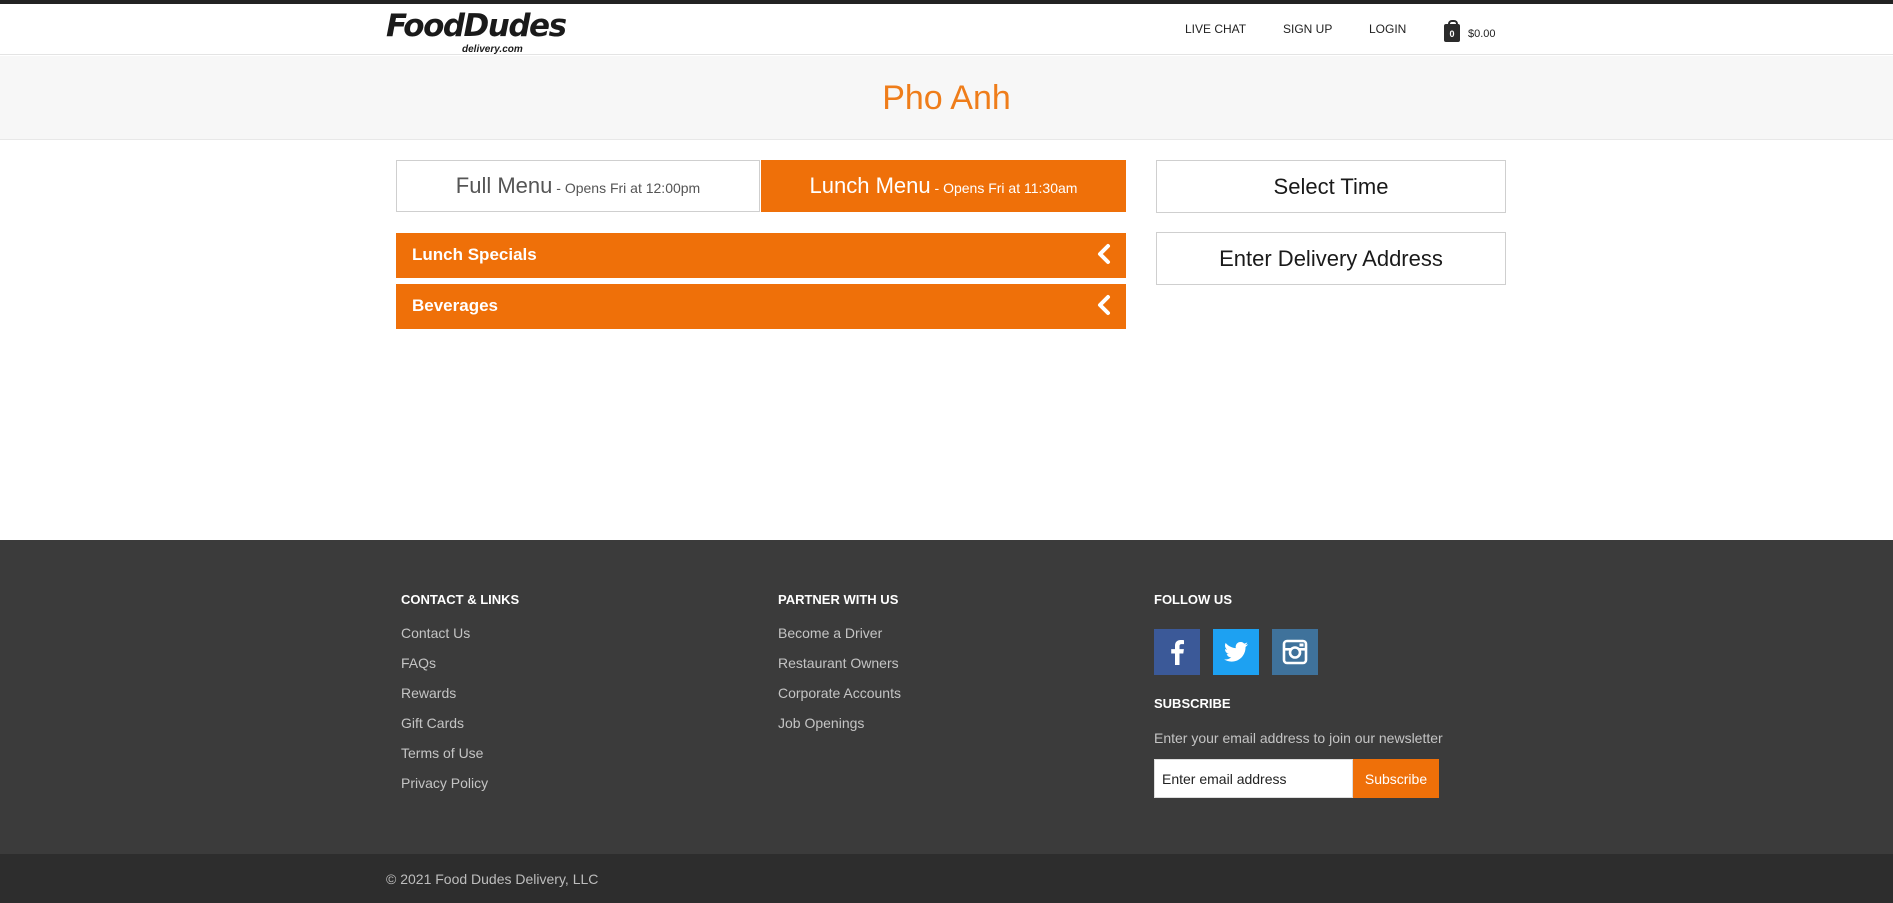 The width and height of the screenshot is (1893, 903). What do you see at coordinates (1215, 29) in the screenshot?
I see `nav-live-chat: LIVE CHAT` at bounding box center [1215, 29].